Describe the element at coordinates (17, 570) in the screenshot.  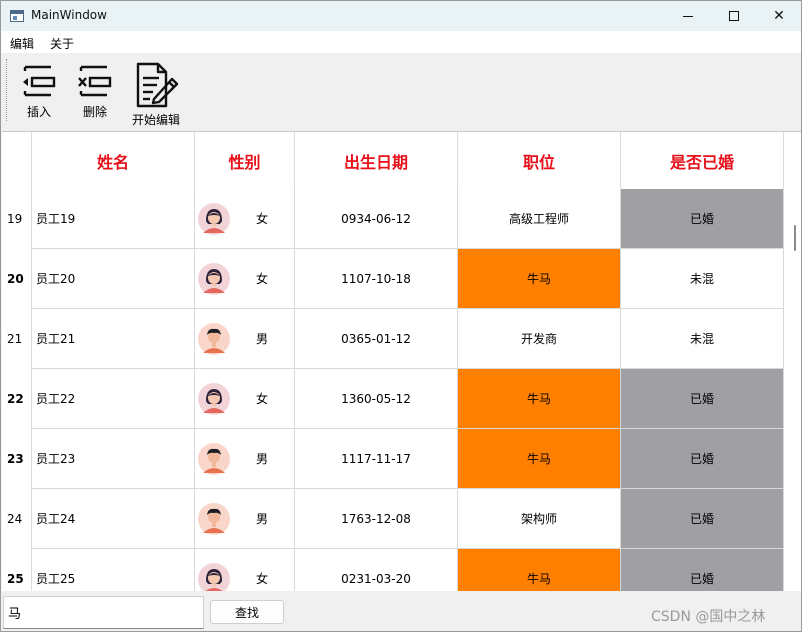
I see `row-number: 25` at that location.